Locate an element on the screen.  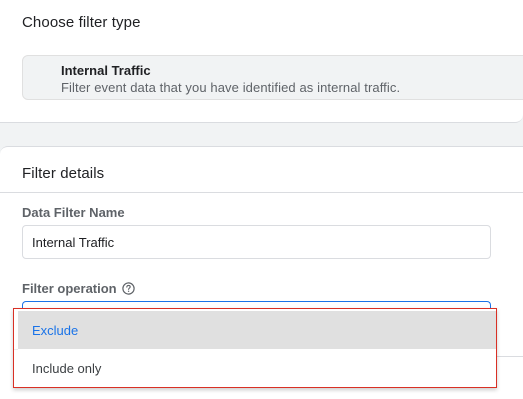
filter-operation-label-row: Filter operation is located at coordinates (78, 288).